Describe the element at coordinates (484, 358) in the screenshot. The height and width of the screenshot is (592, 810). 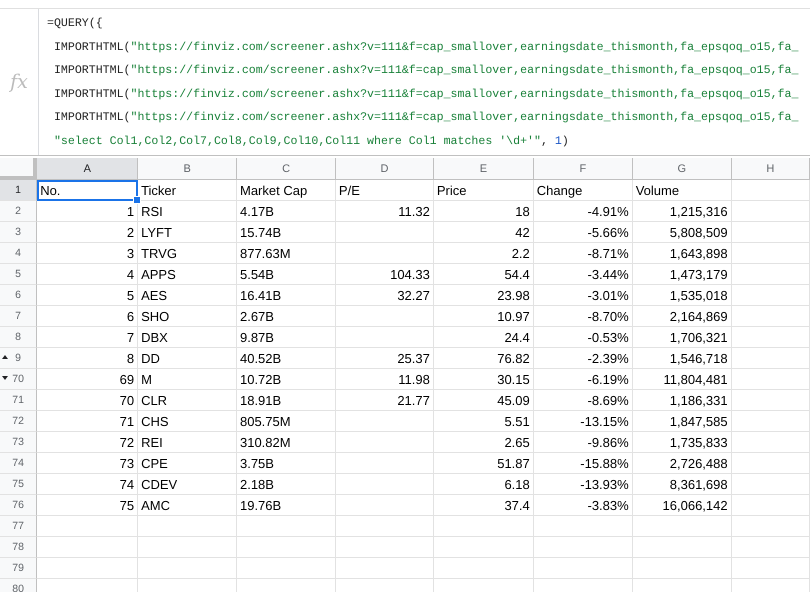
I see `table-cell: 76.82` at that location.